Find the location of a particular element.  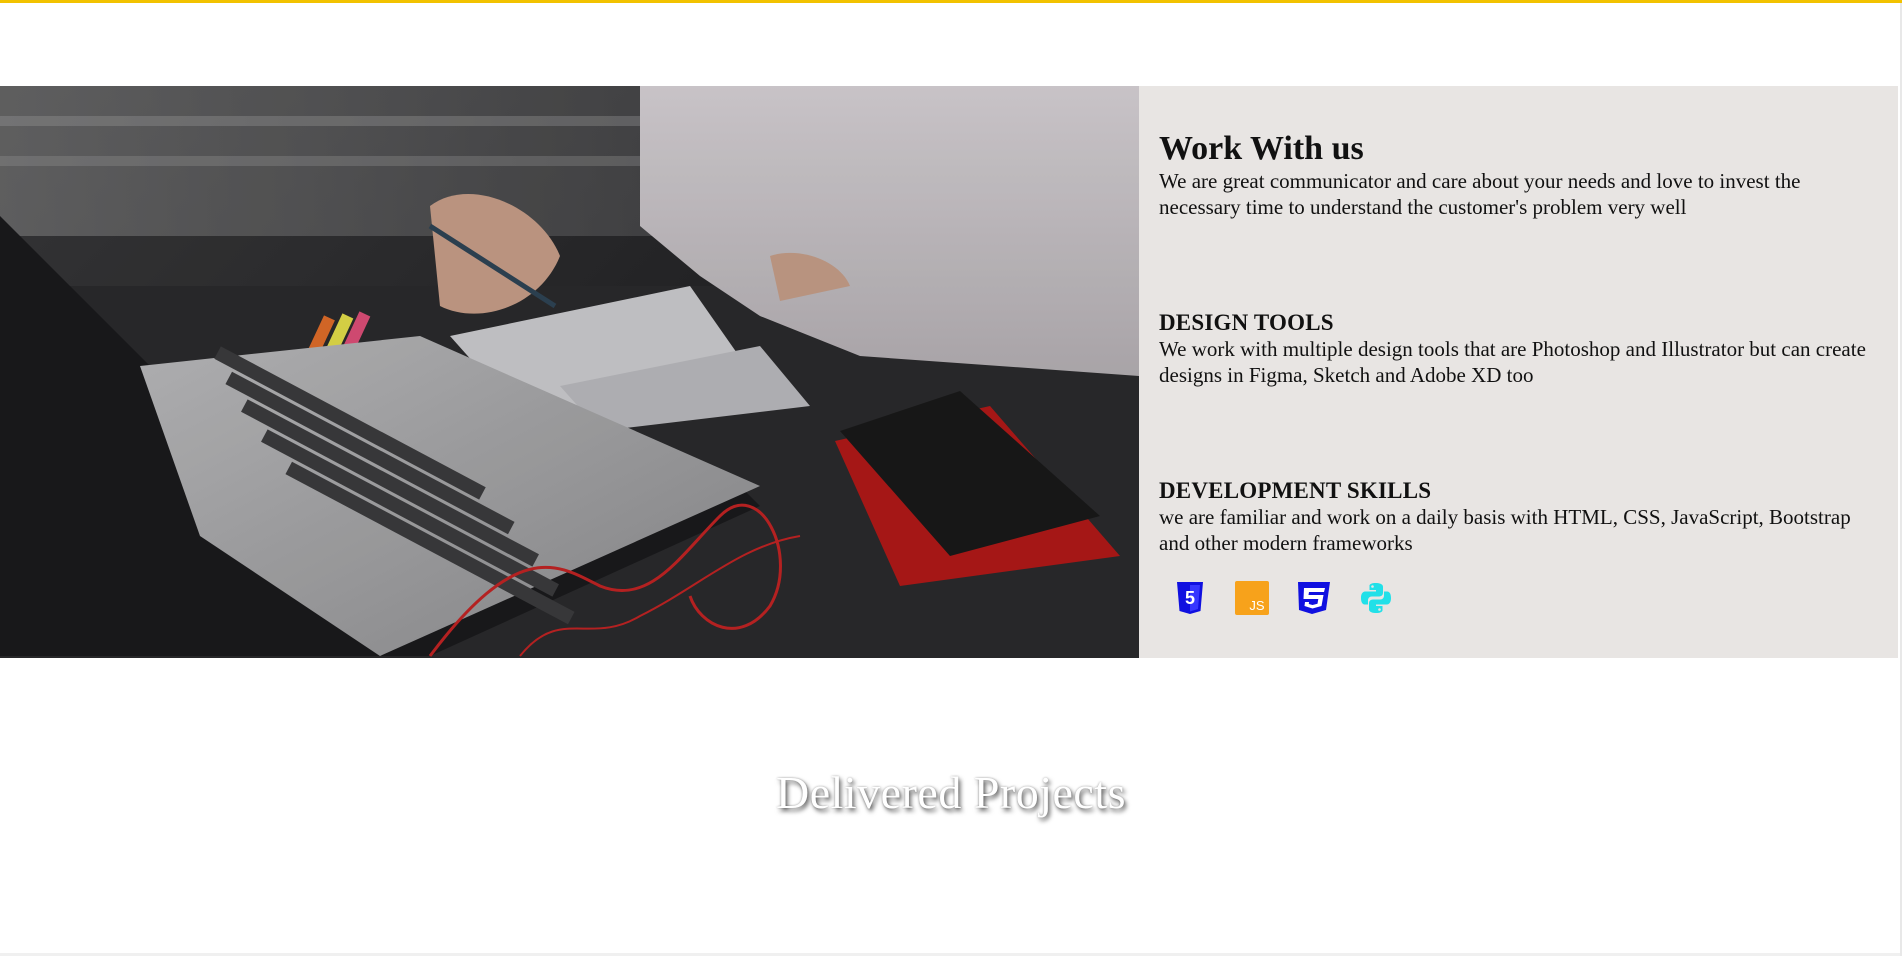

delivered-projects-title: Delivered Projects is located at coordinates (951, 792).